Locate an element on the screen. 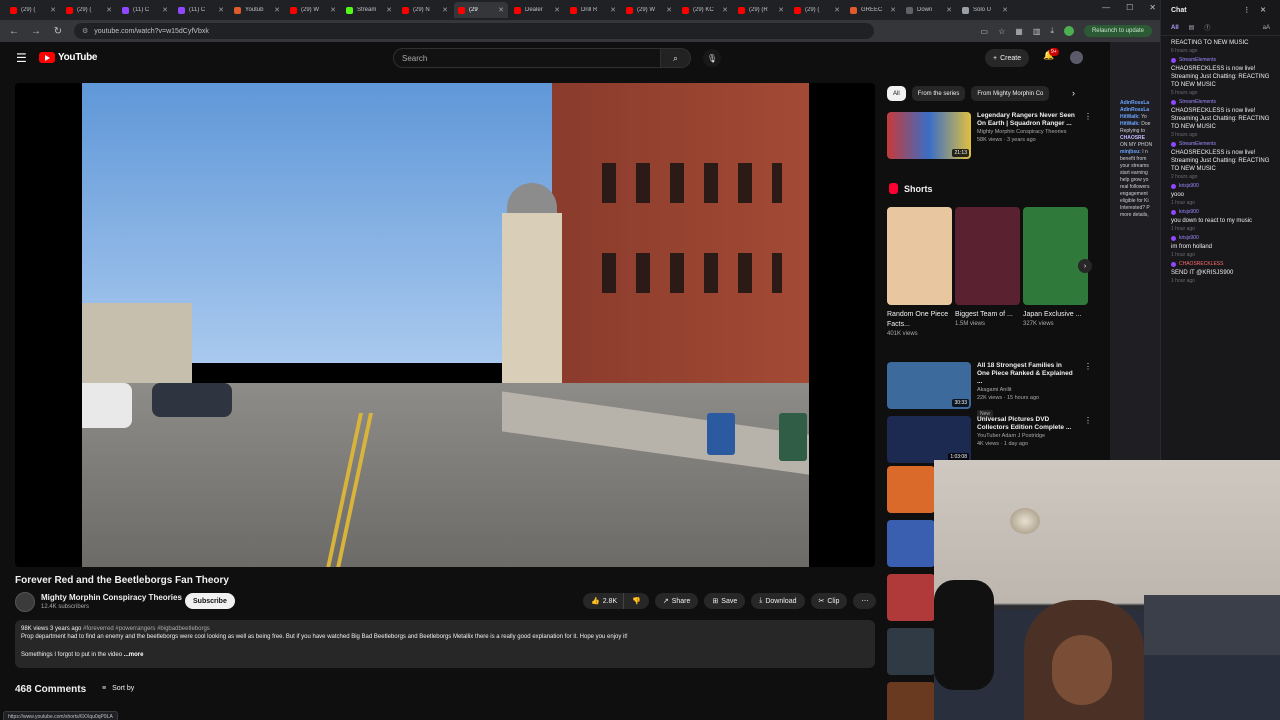 This screenshot has height=720, width=1280. share-button: ↗ Share is located at coordinates (676, 601).